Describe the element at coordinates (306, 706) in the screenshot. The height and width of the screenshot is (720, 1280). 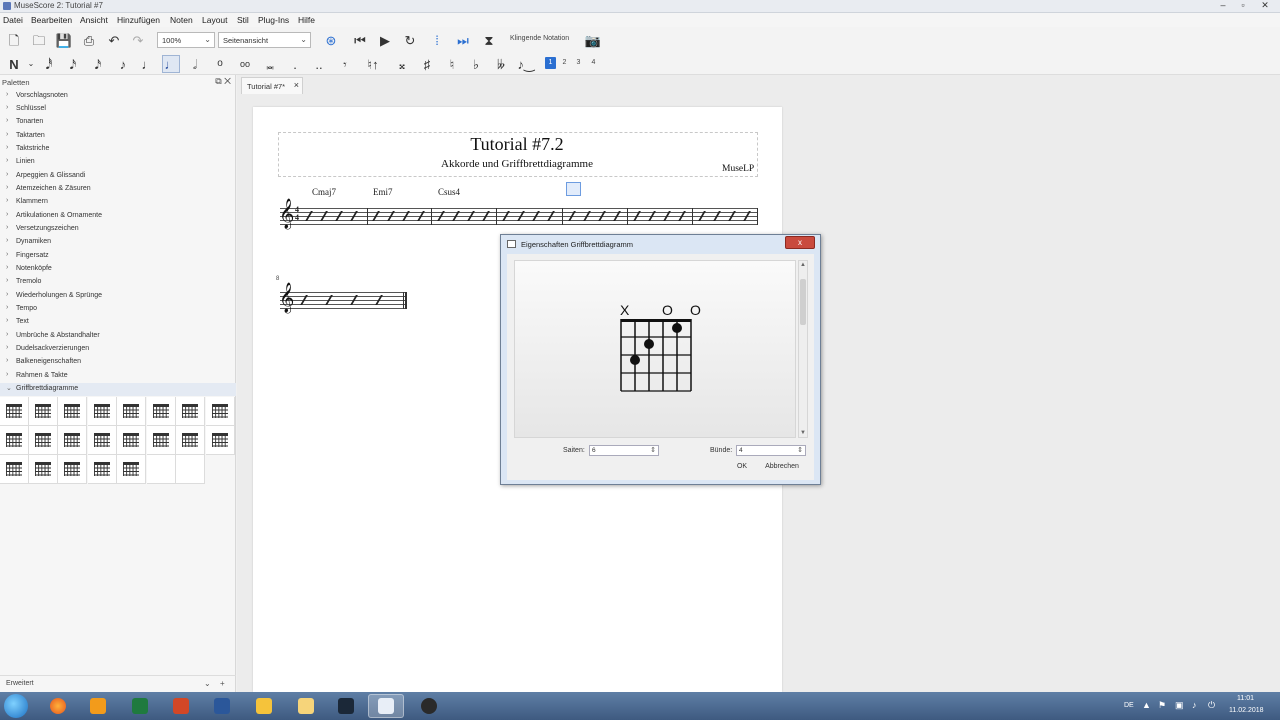
I see `explorer-taskbar-icon` at that location.